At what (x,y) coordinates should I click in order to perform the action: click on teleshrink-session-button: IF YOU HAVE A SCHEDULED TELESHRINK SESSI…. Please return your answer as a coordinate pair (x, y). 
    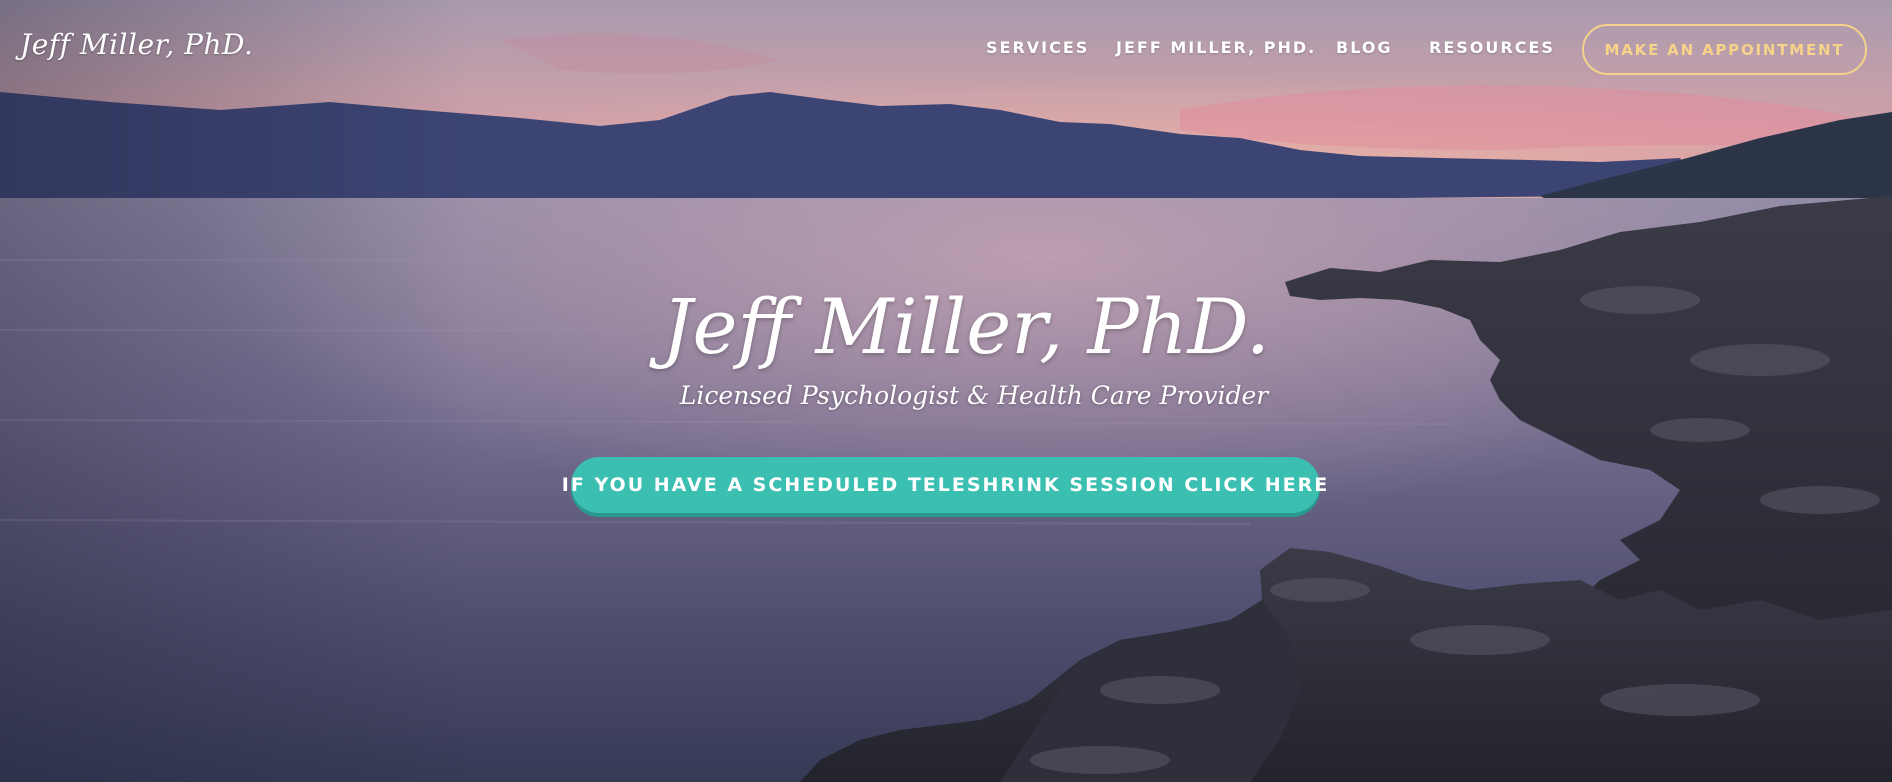
    Looking at the image, I should click on (944, 485).